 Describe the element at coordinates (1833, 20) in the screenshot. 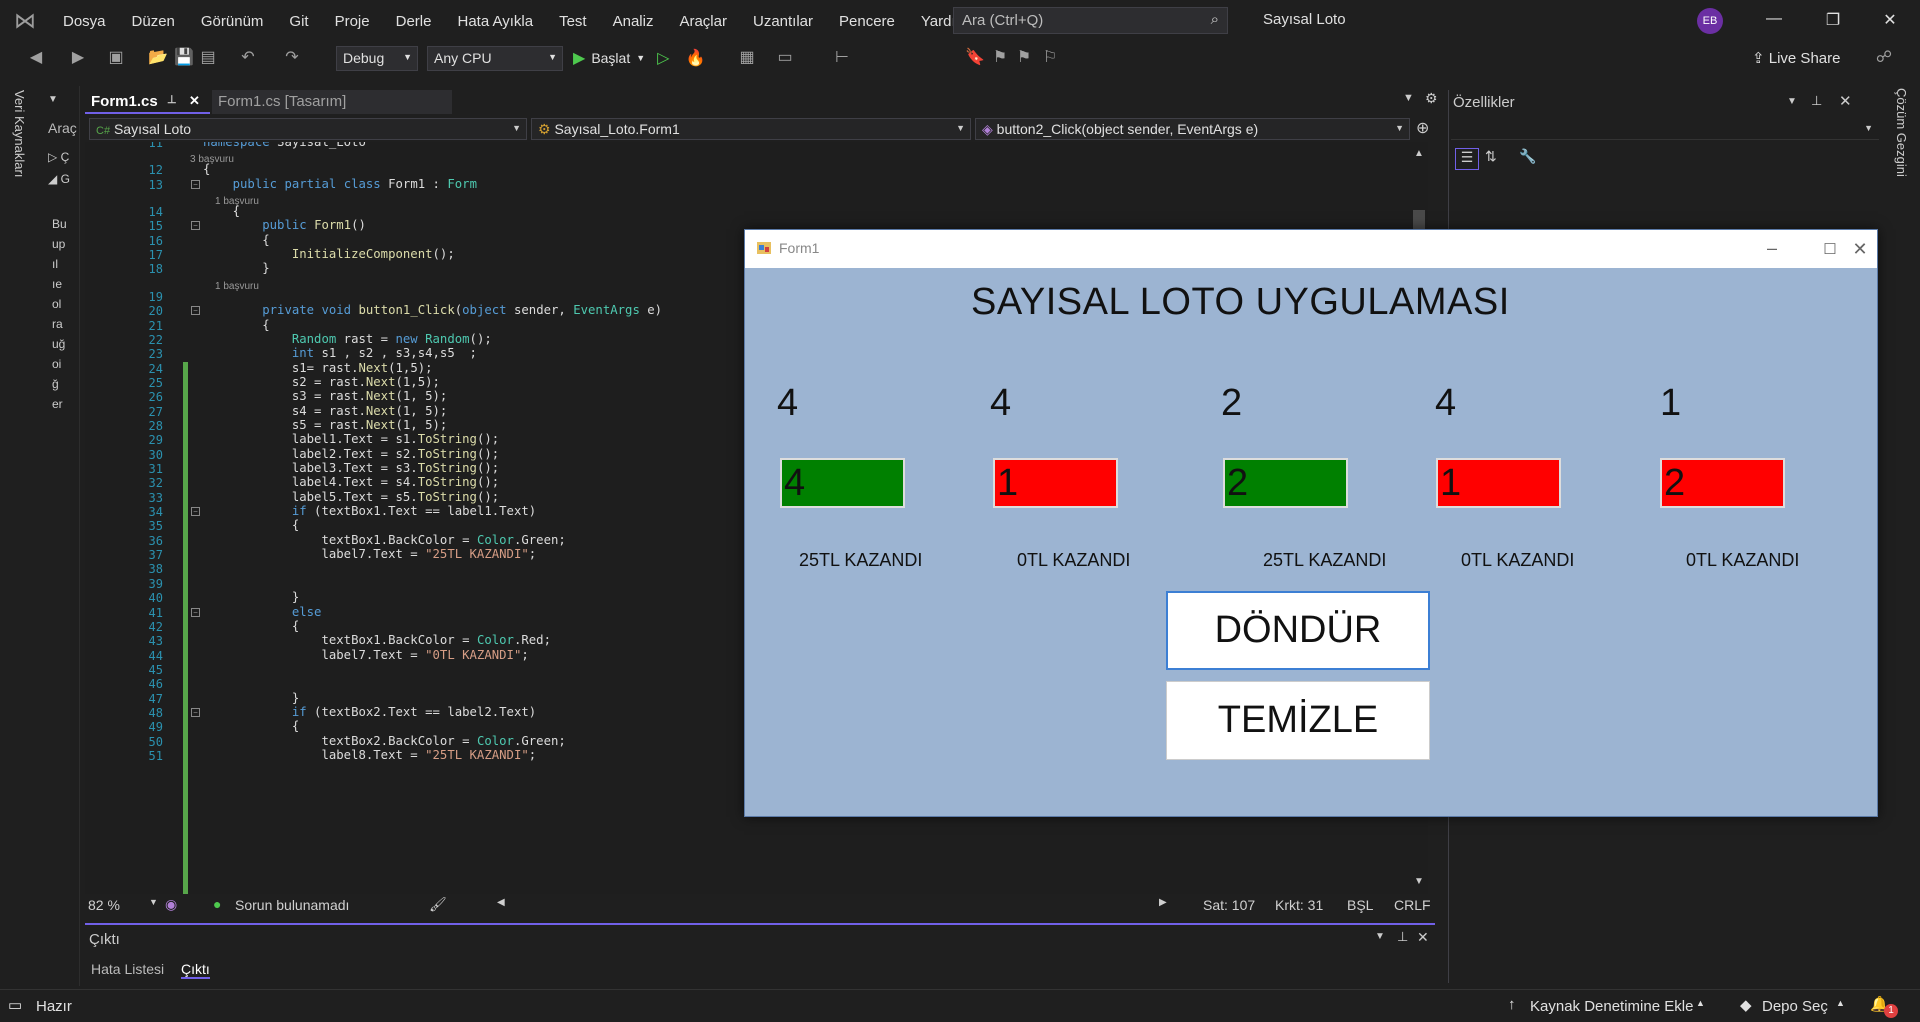

I see `restore-icon: ❐` at that location.